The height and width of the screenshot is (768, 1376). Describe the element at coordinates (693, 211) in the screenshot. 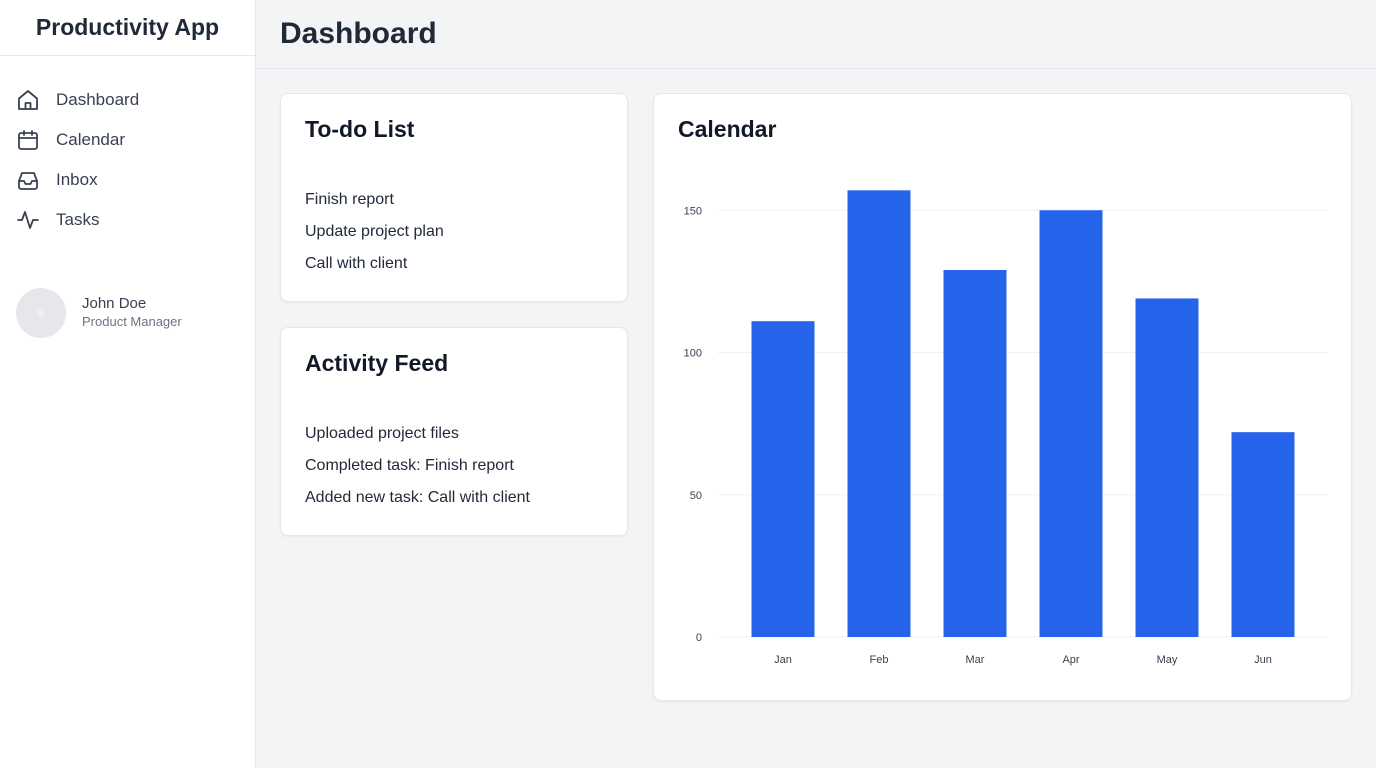

I see `y-tick-label: 150` at that location.